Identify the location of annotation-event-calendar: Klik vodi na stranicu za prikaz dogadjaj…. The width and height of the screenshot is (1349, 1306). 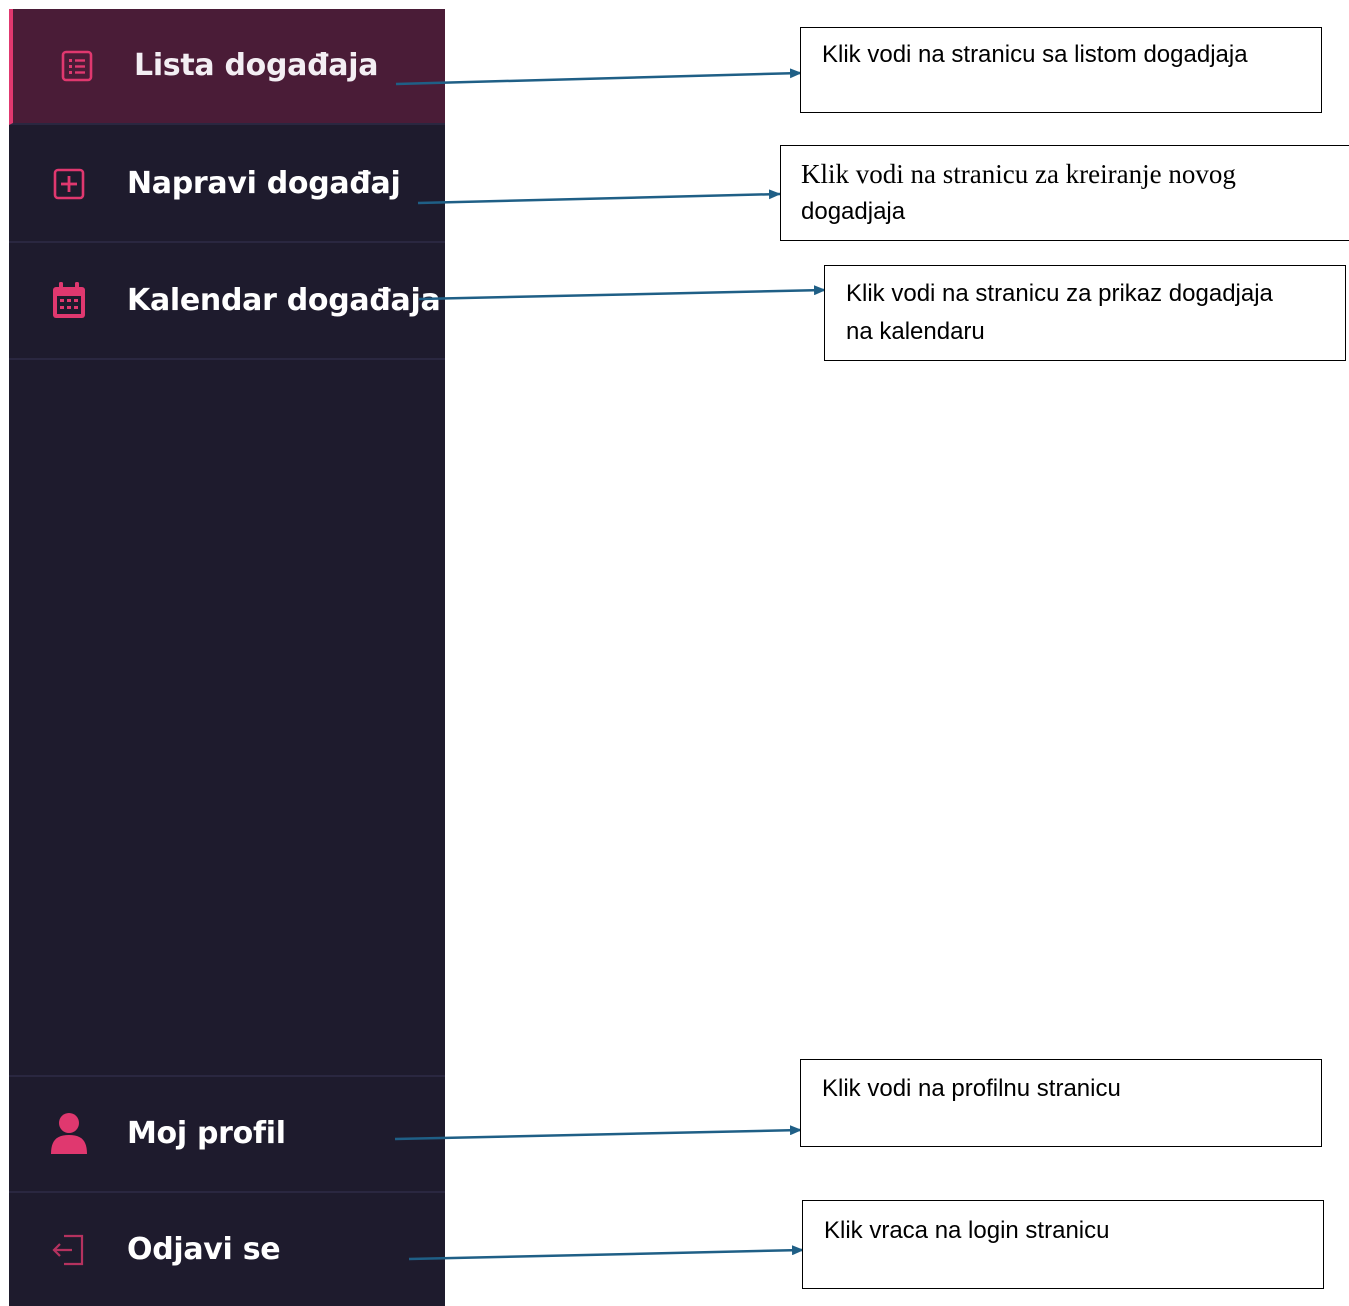
(1085, 313).